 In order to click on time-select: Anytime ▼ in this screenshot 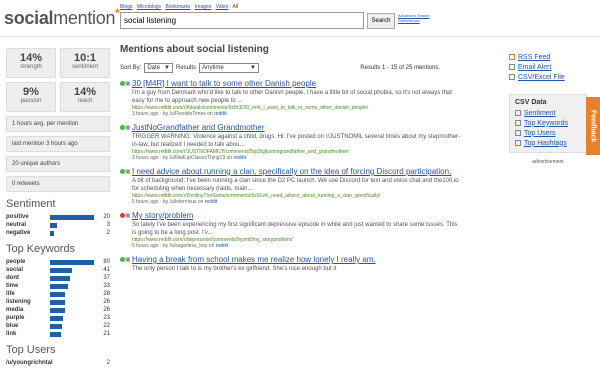, I will do `click(229, 68)`.